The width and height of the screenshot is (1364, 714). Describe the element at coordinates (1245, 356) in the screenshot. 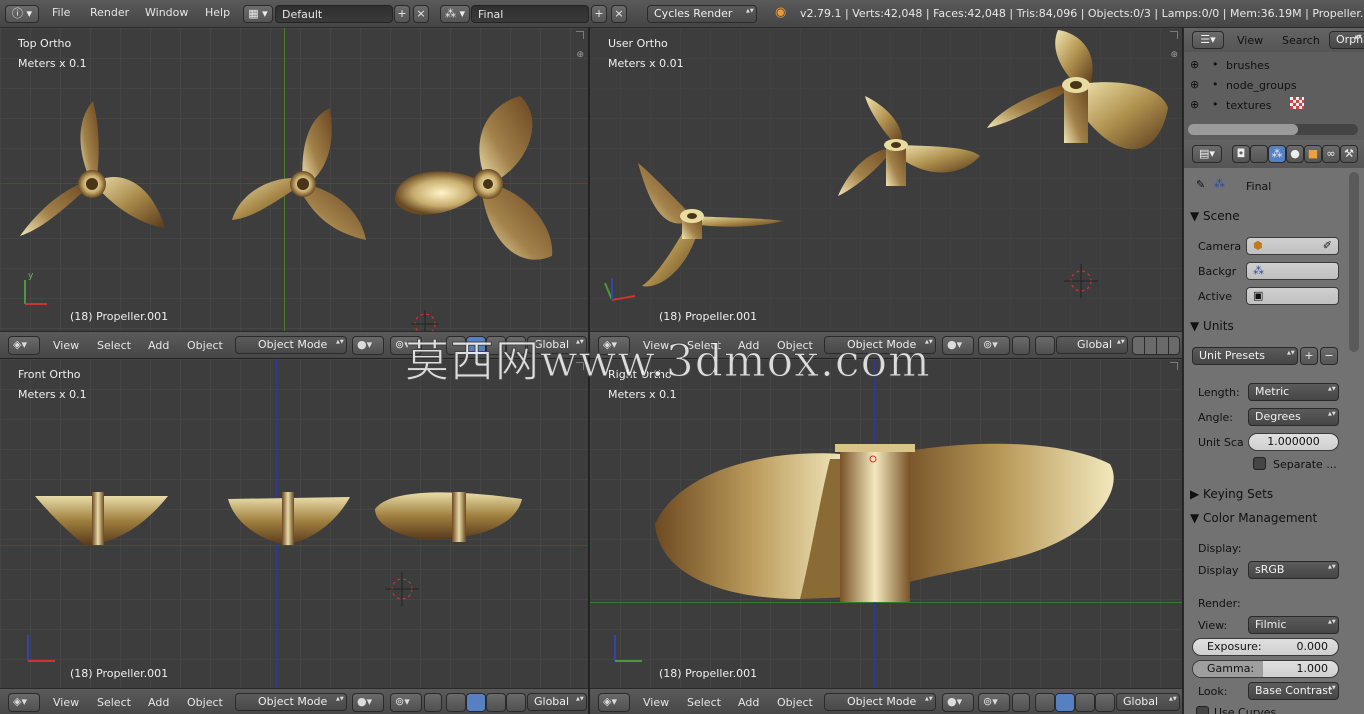

I see `unit-presets-dropdown: Unit Presets` at that location.